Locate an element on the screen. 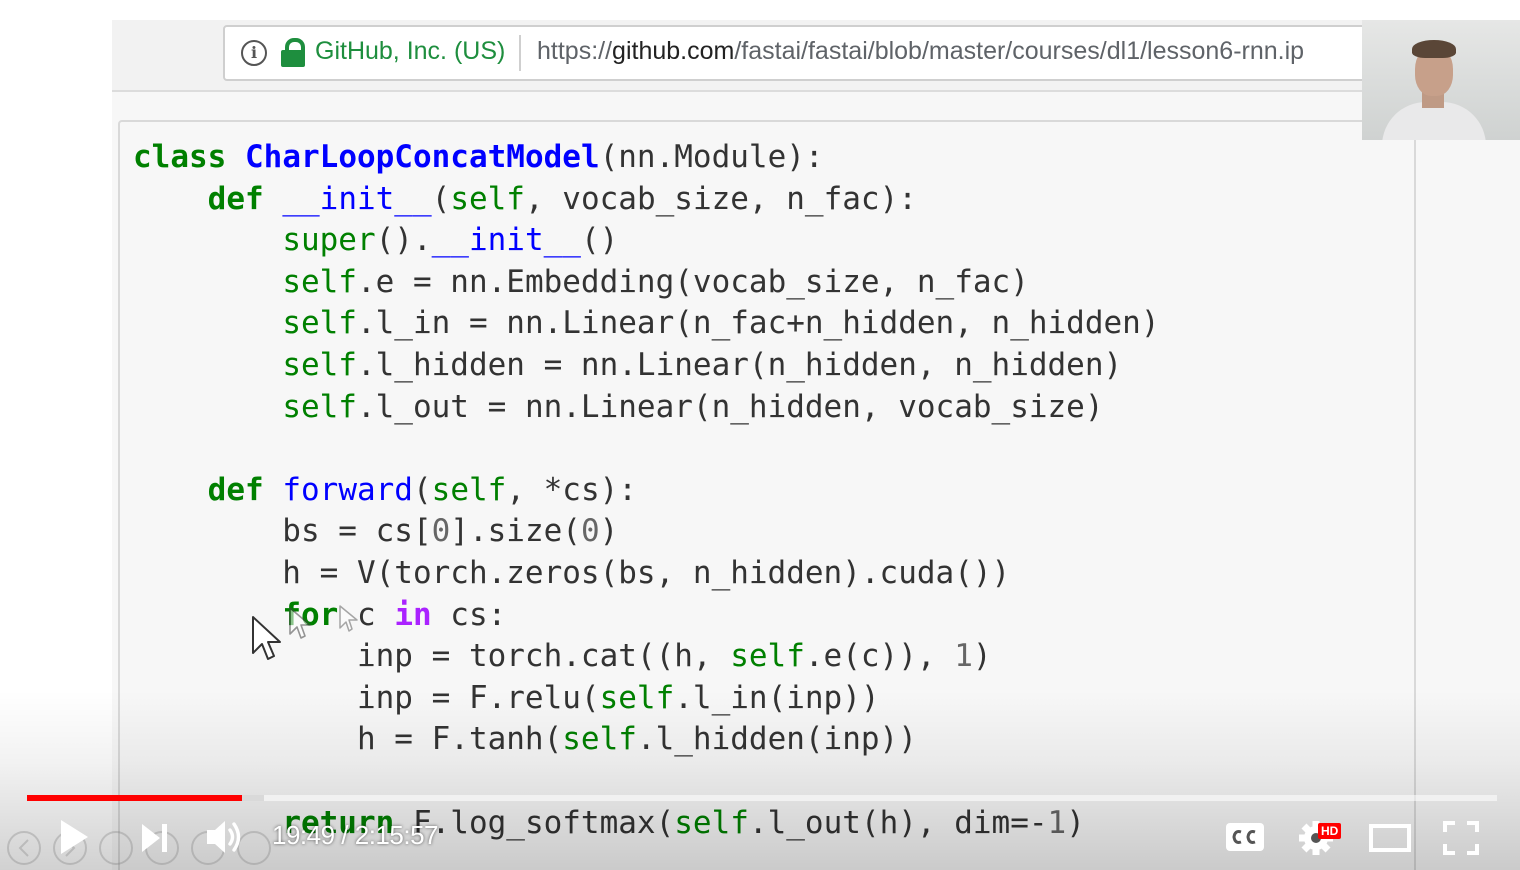 This screenshot has height=870, width=1520. url-scheme: https:// is located at coordinates (575, 51).